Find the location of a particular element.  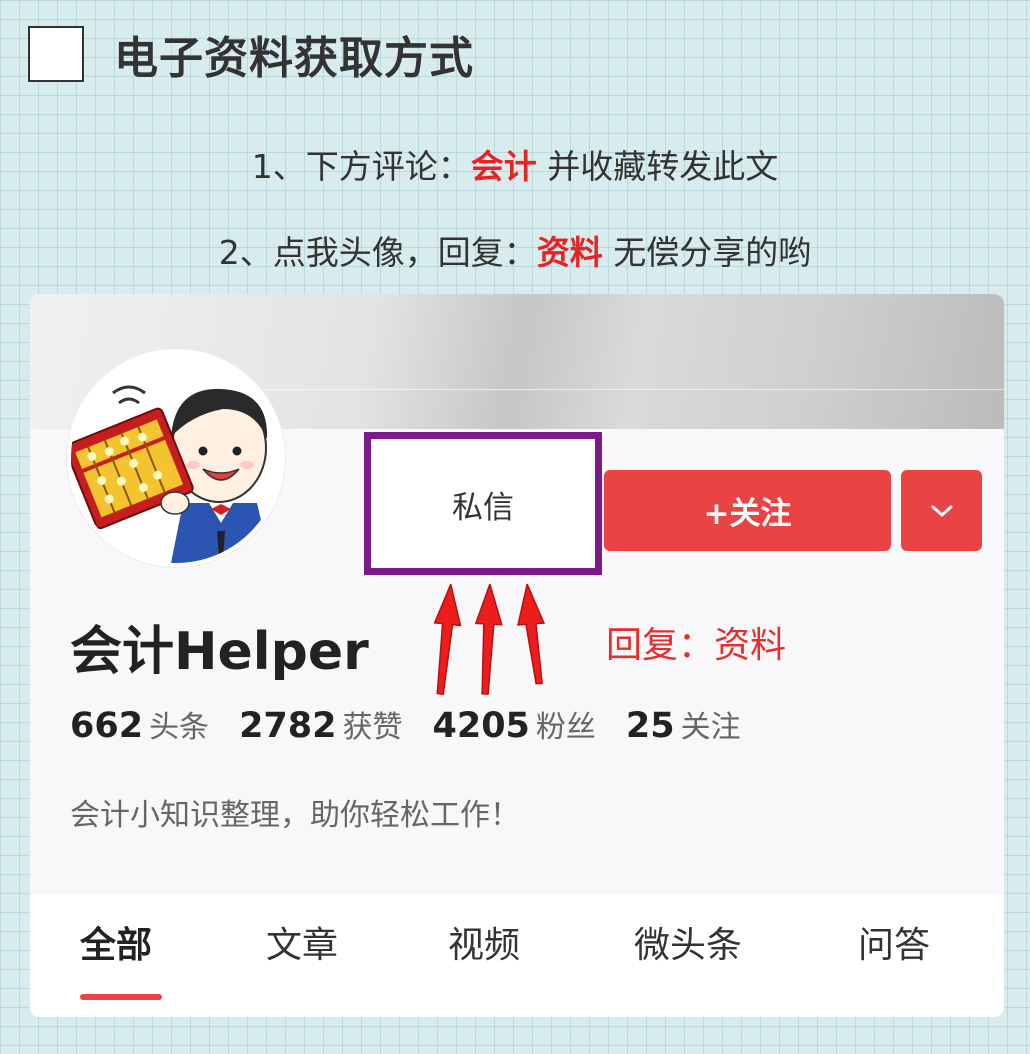

page-title: 电子资料获取方式 is located at coordinates (294, 58).